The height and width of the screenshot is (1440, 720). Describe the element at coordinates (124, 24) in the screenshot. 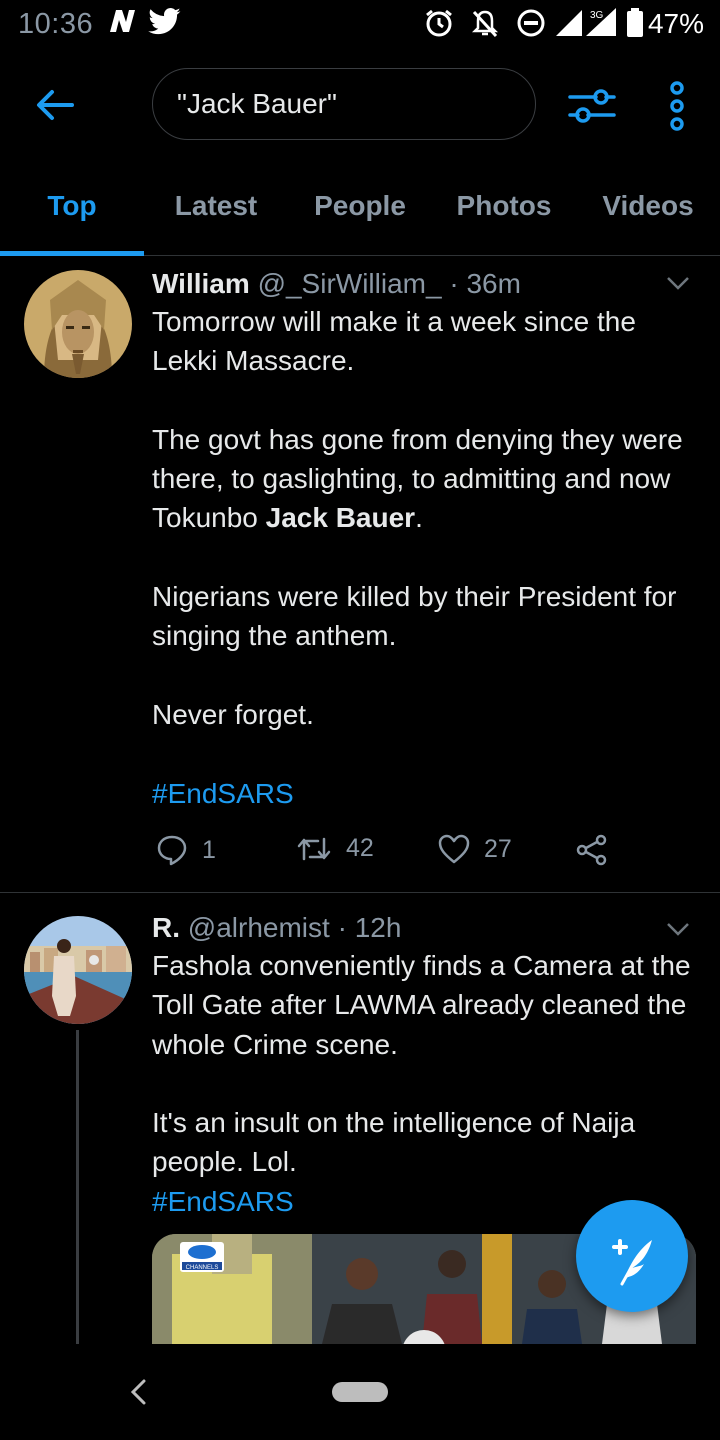

I see `nfc-icon` at that location.